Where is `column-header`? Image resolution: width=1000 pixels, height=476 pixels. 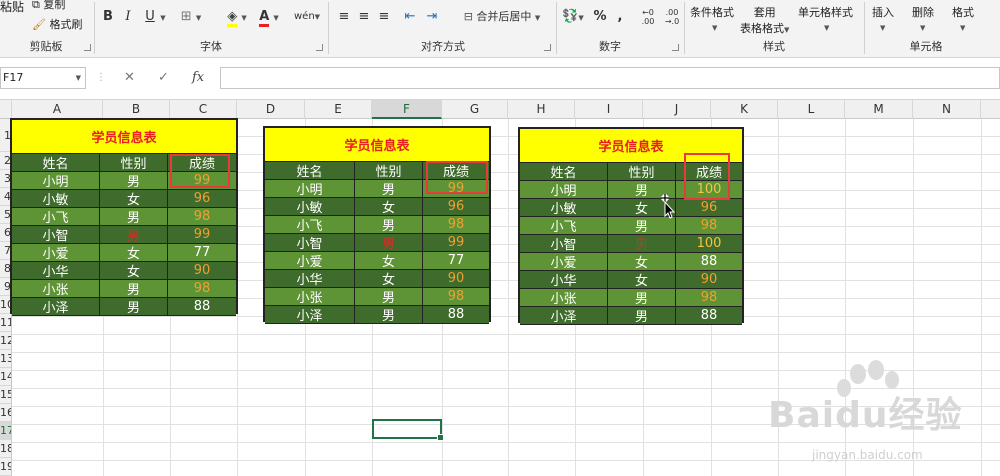 column-header is located at coordinates (990, 109).